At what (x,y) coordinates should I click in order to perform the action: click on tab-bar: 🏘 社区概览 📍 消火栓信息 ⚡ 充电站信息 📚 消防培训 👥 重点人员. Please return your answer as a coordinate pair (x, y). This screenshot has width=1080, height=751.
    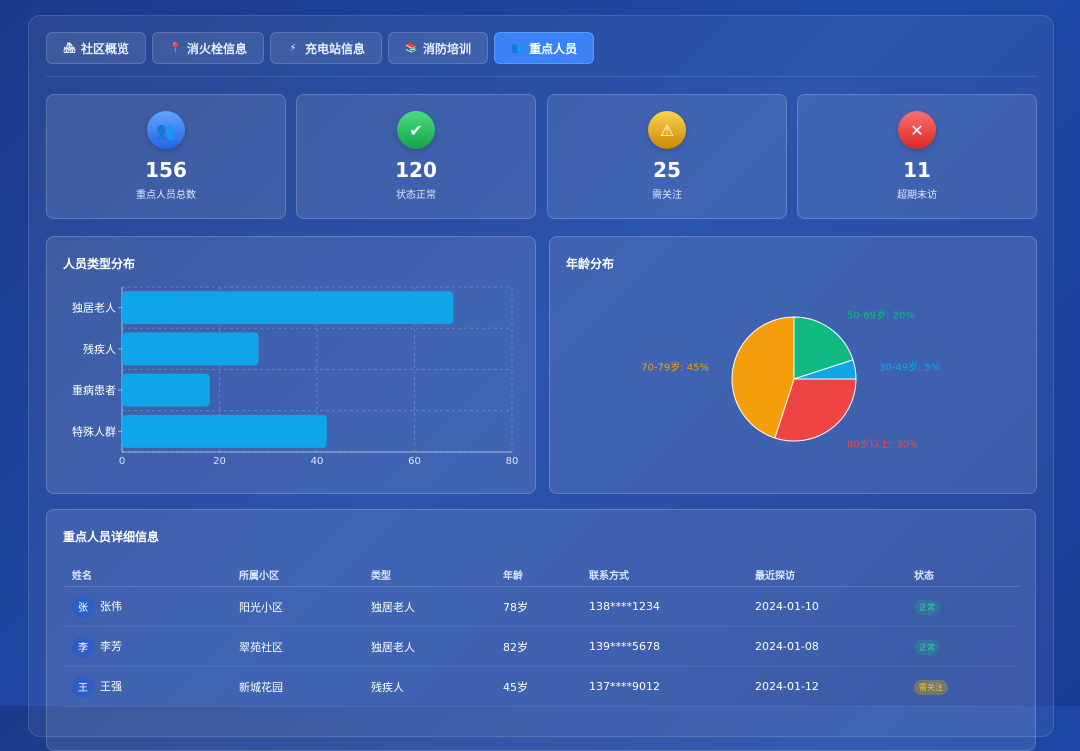
    Looking at the image, I should click on (320, 48).